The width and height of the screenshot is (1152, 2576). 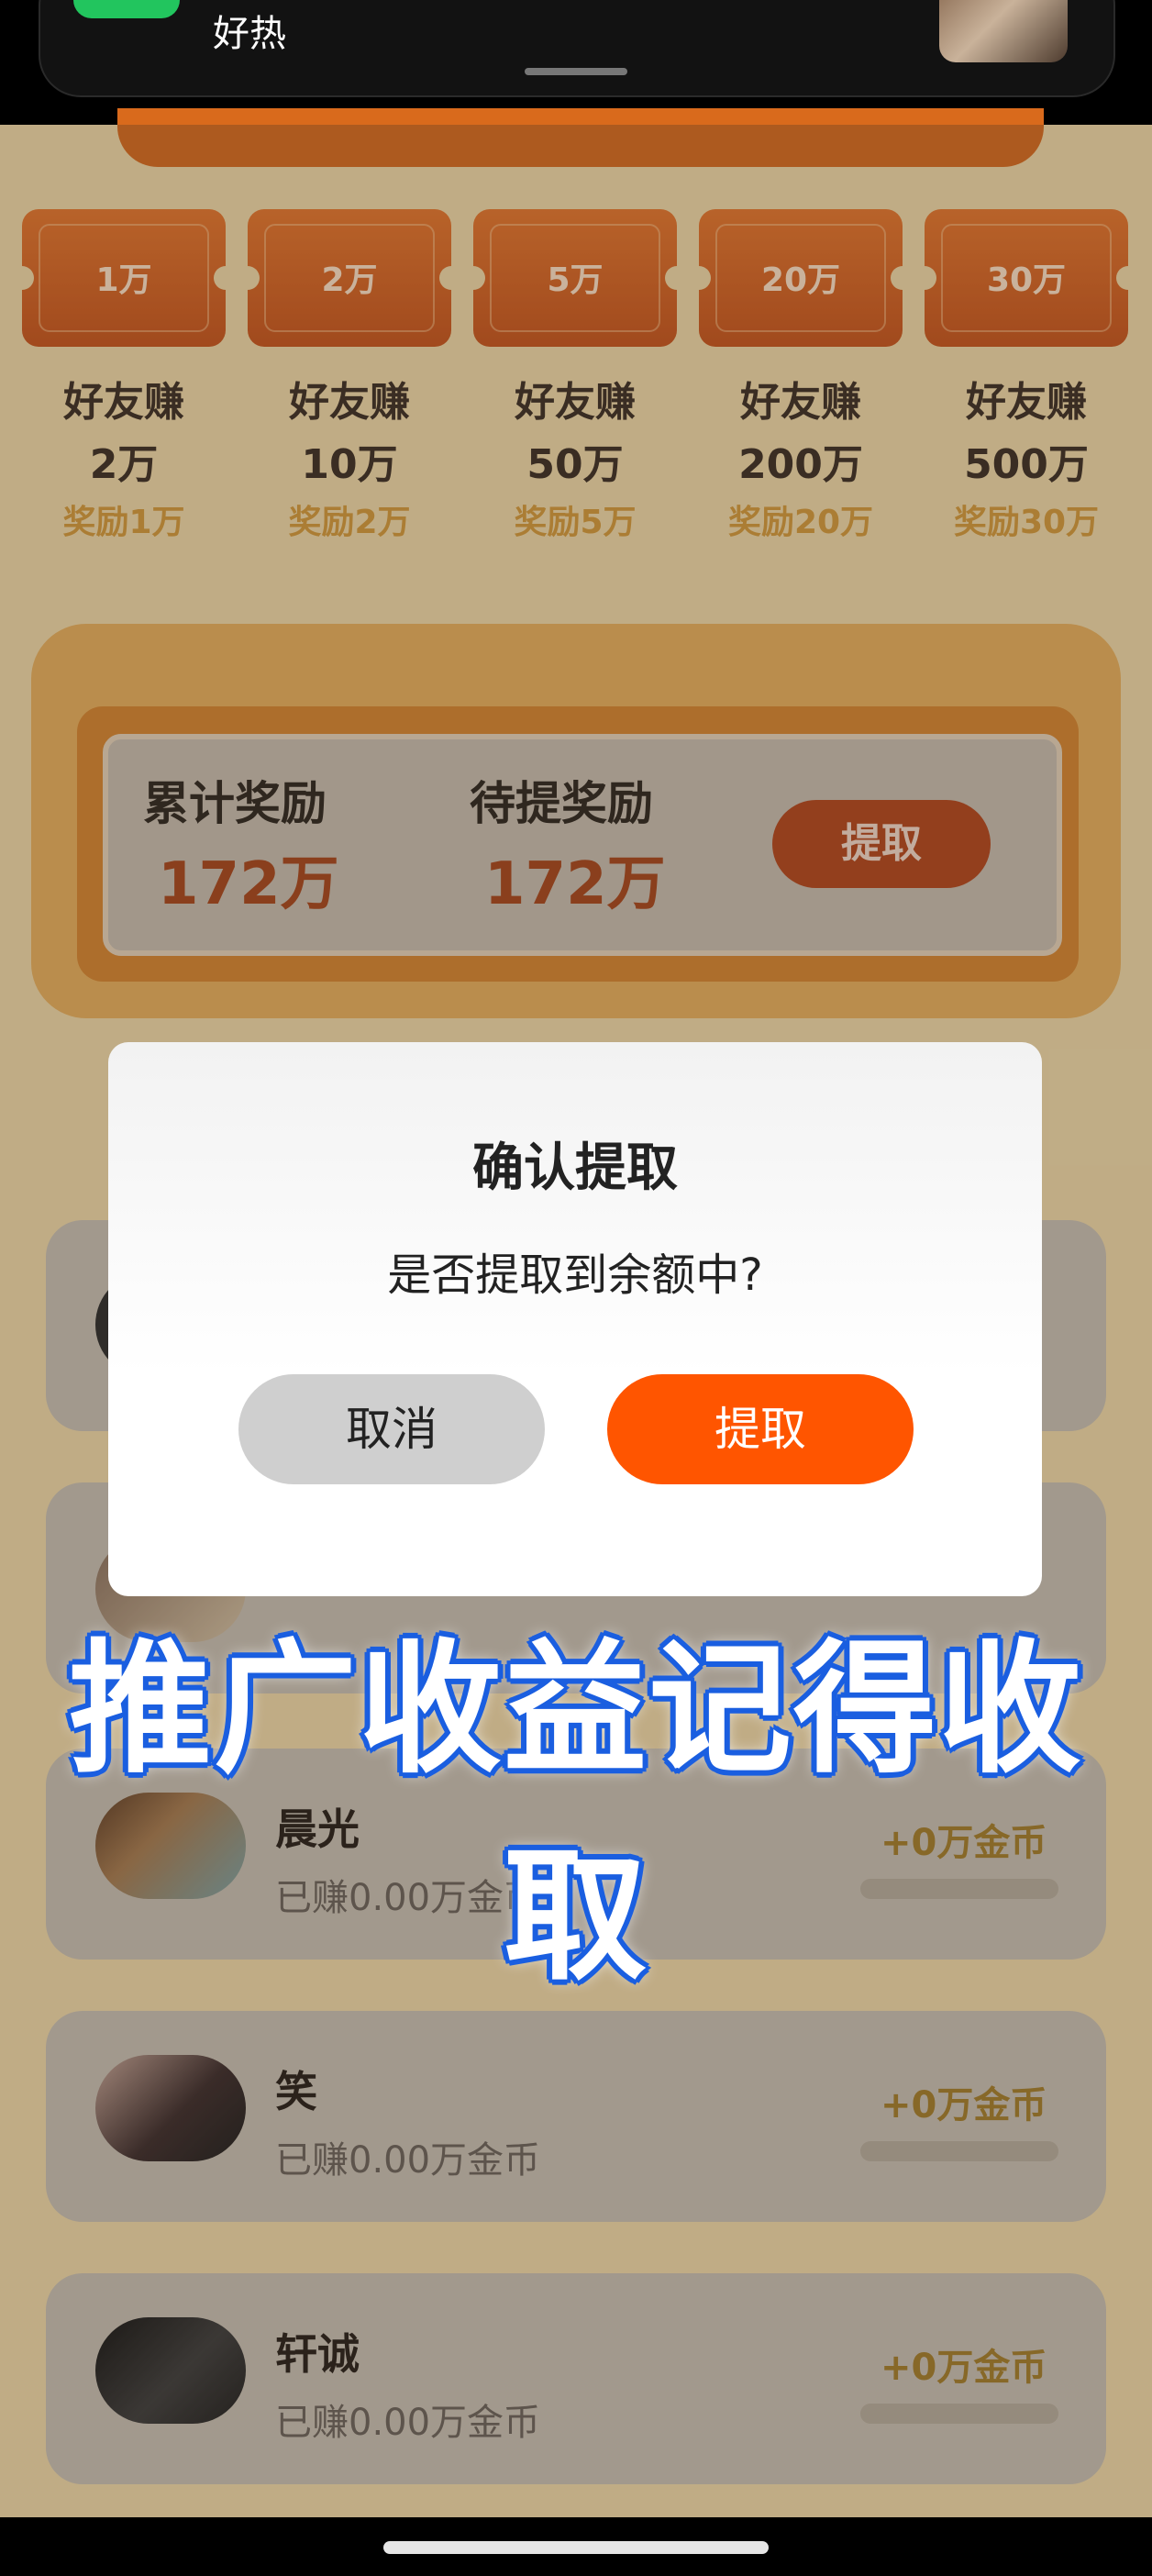 What do you see at coordinates (576, 1813) in the screenshot?
I see `promo-caption: 推广收益记得收取` at bounding box center [576, 1813].